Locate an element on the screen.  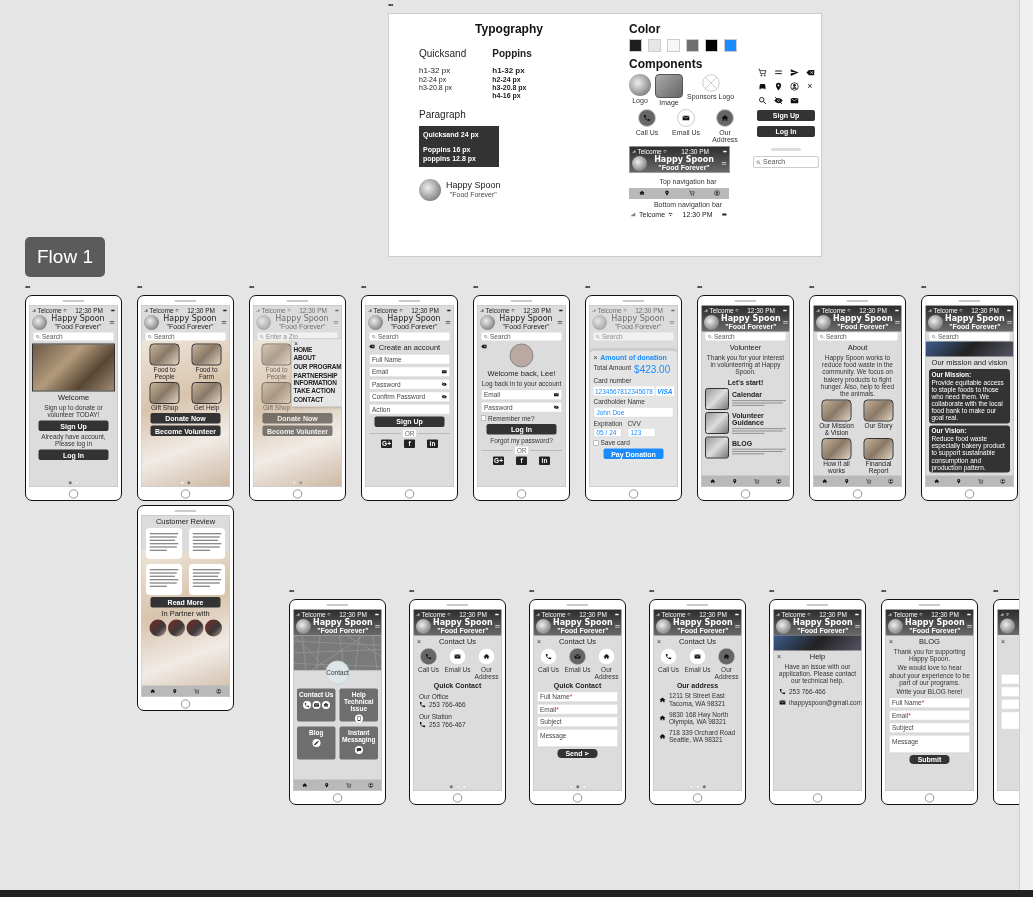
car-icon is located at coordinates (762, 86).